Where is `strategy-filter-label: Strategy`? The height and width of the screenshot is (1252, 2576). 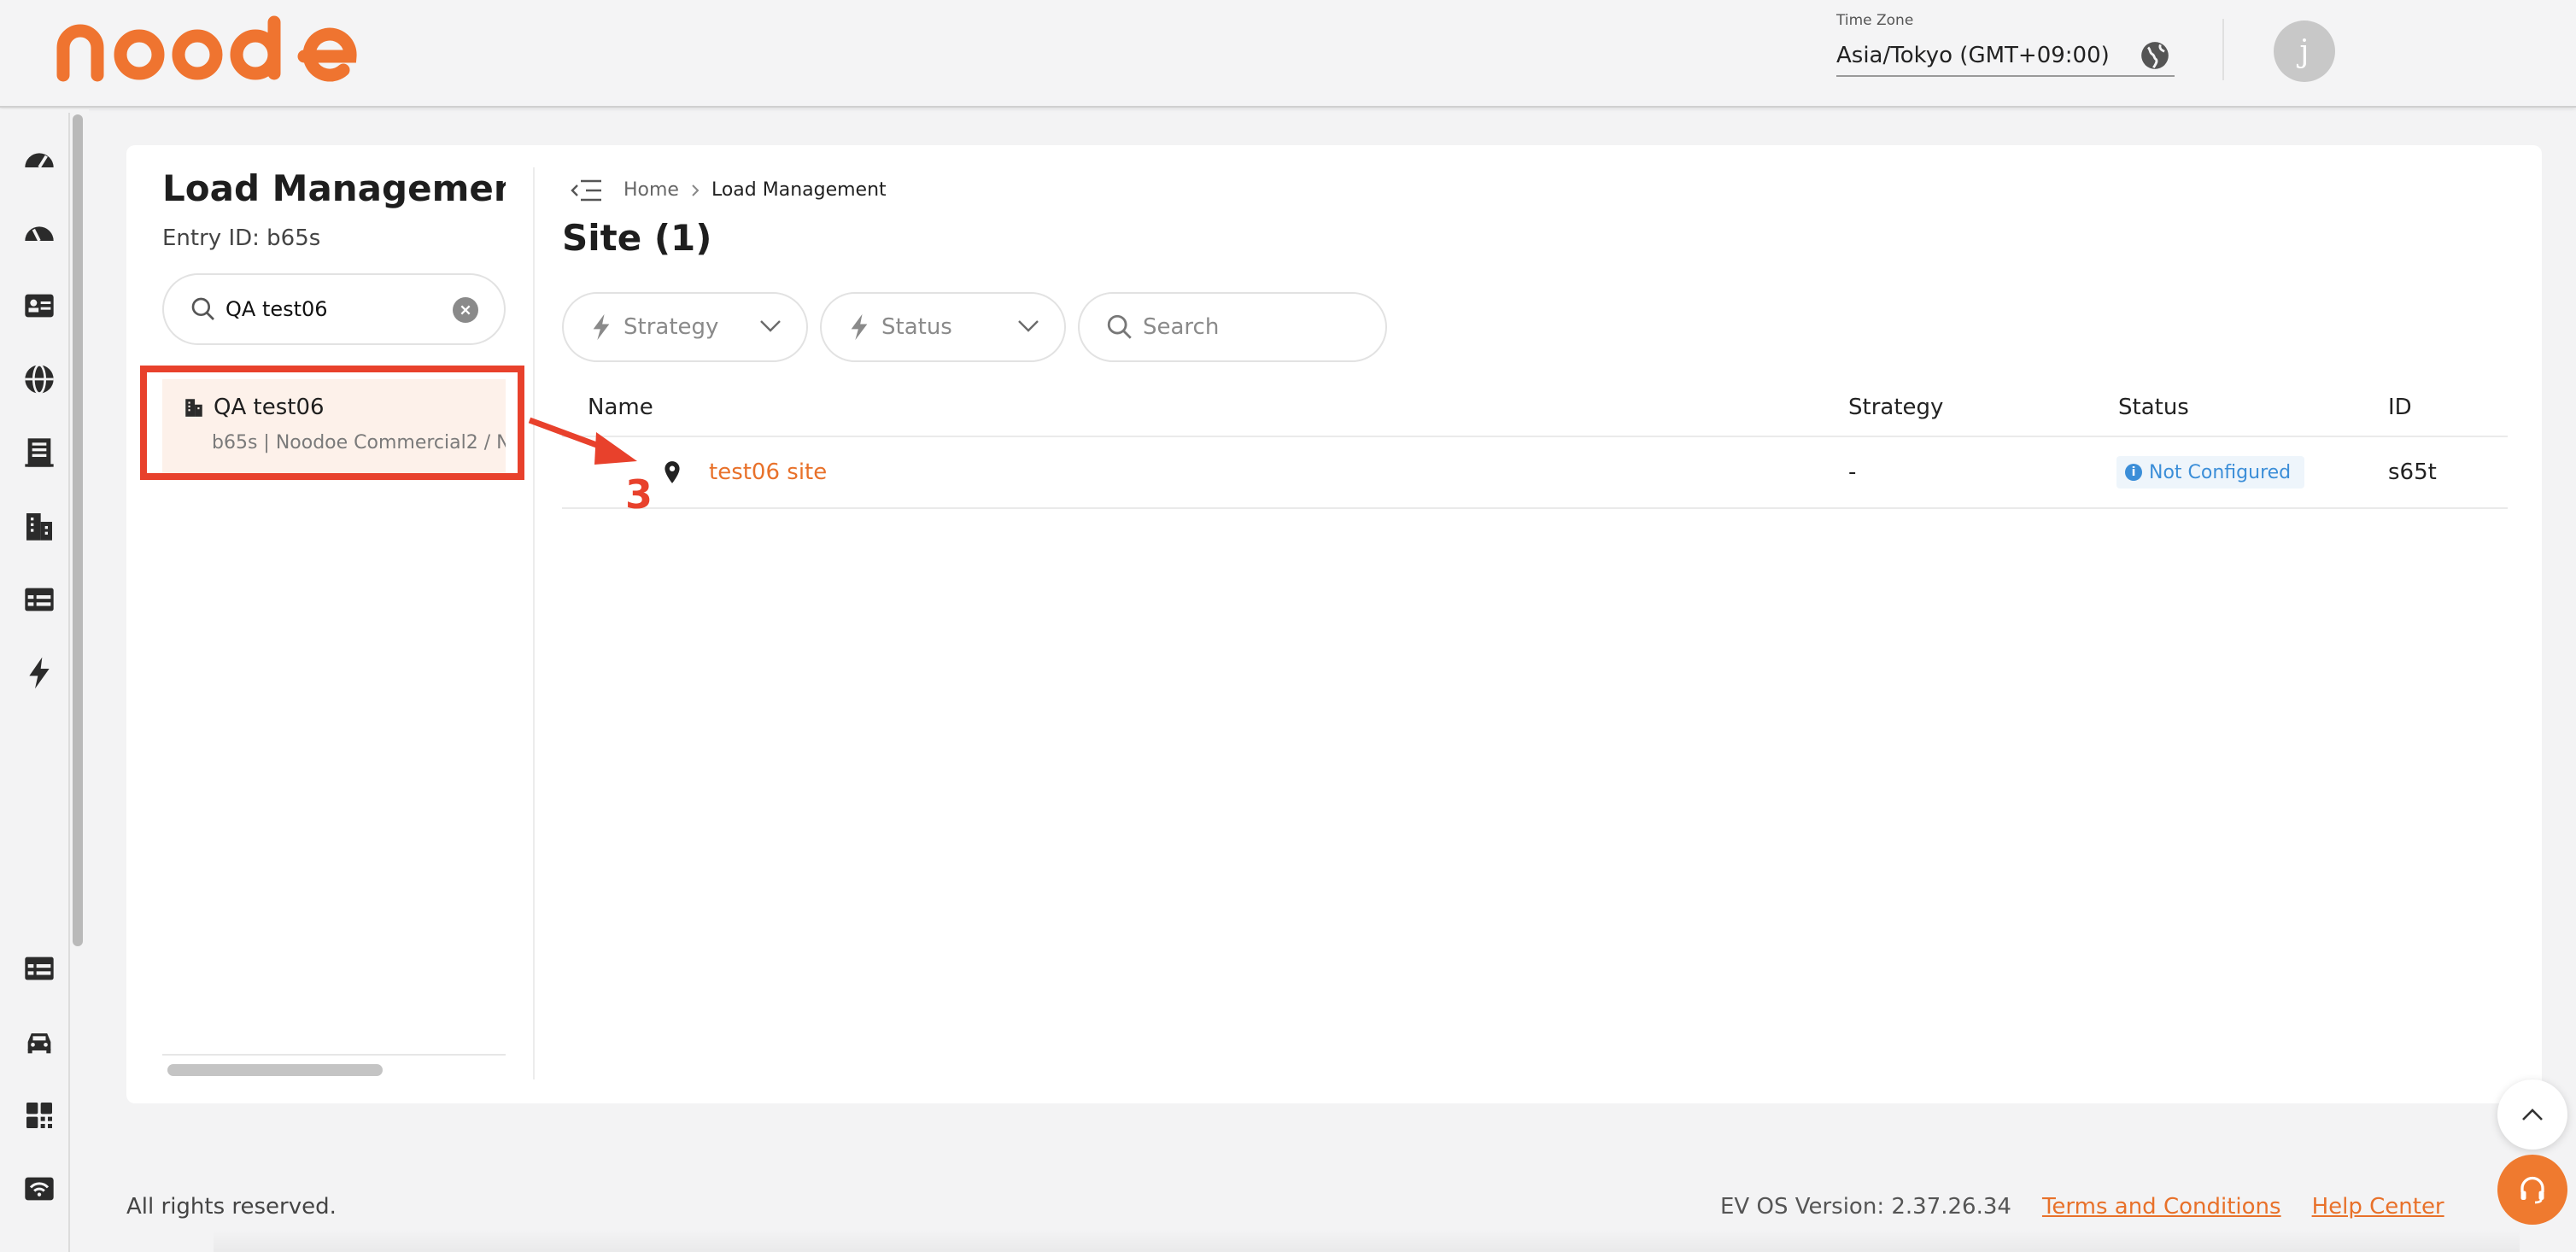 strategy-filter-label: Strategy is located at coordinates (671, 327).